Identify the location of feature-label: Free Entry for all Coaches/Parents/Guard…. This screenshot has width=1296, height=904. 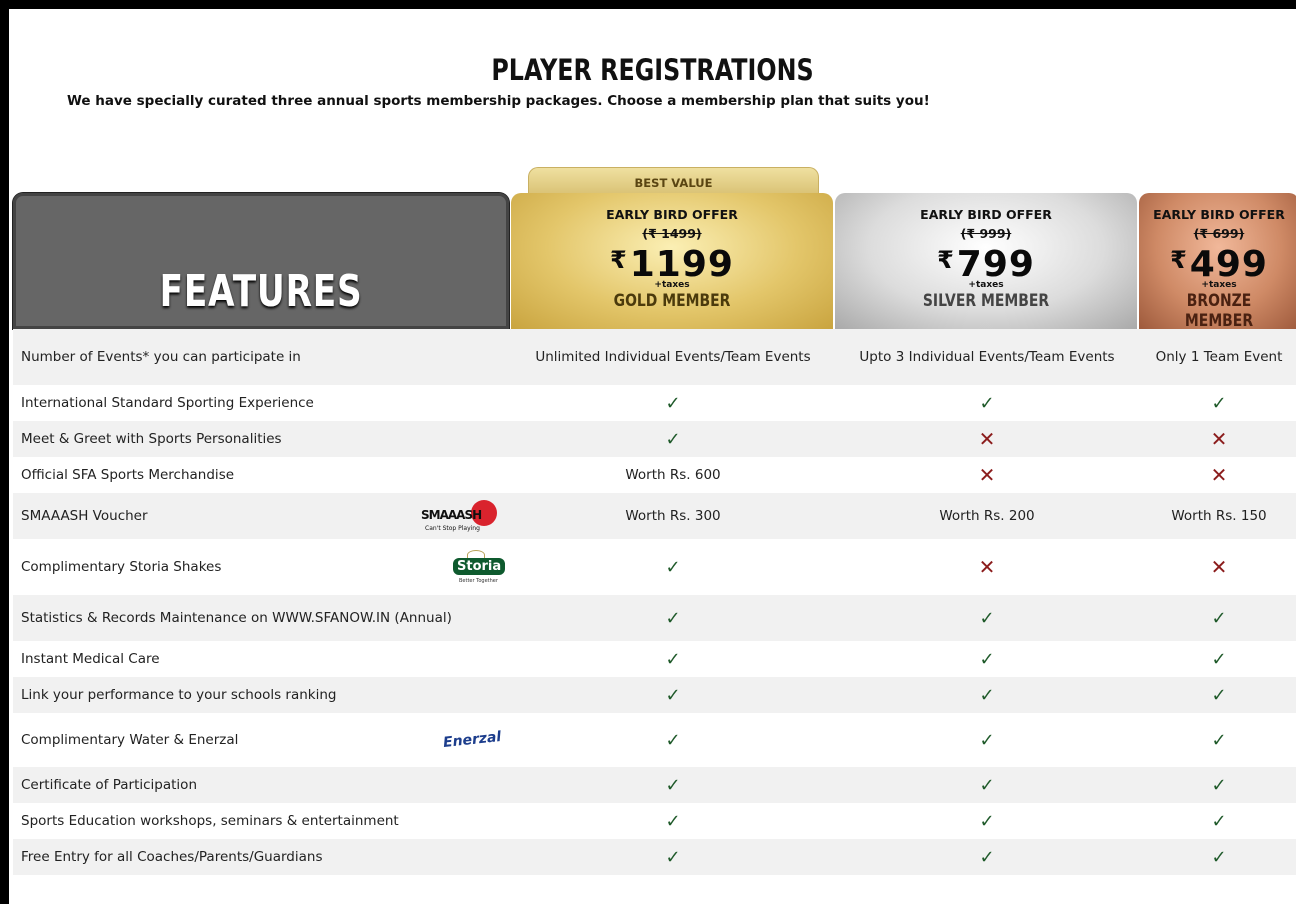
(172, 857).